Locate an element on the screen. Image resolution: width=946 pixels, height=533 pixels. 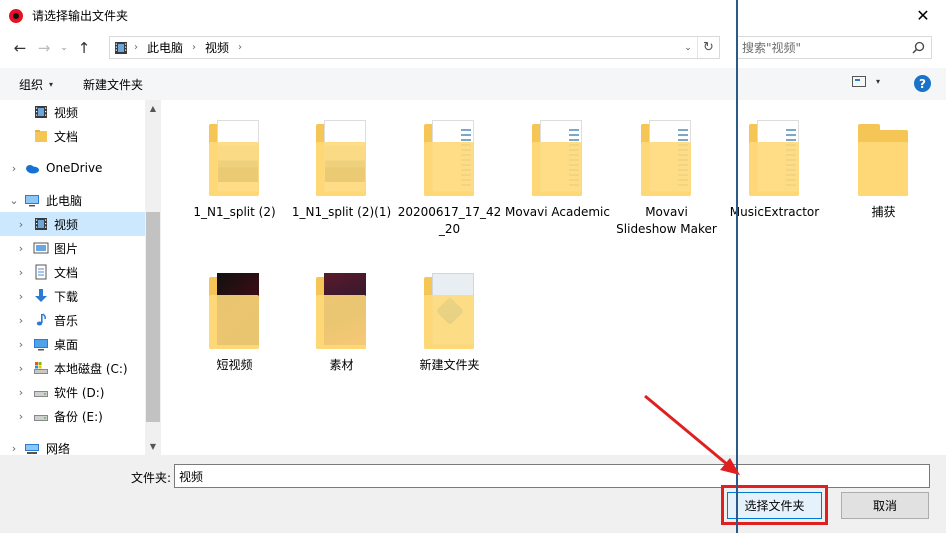
folder-item: 捕获 is located at coordinates (883, 166).